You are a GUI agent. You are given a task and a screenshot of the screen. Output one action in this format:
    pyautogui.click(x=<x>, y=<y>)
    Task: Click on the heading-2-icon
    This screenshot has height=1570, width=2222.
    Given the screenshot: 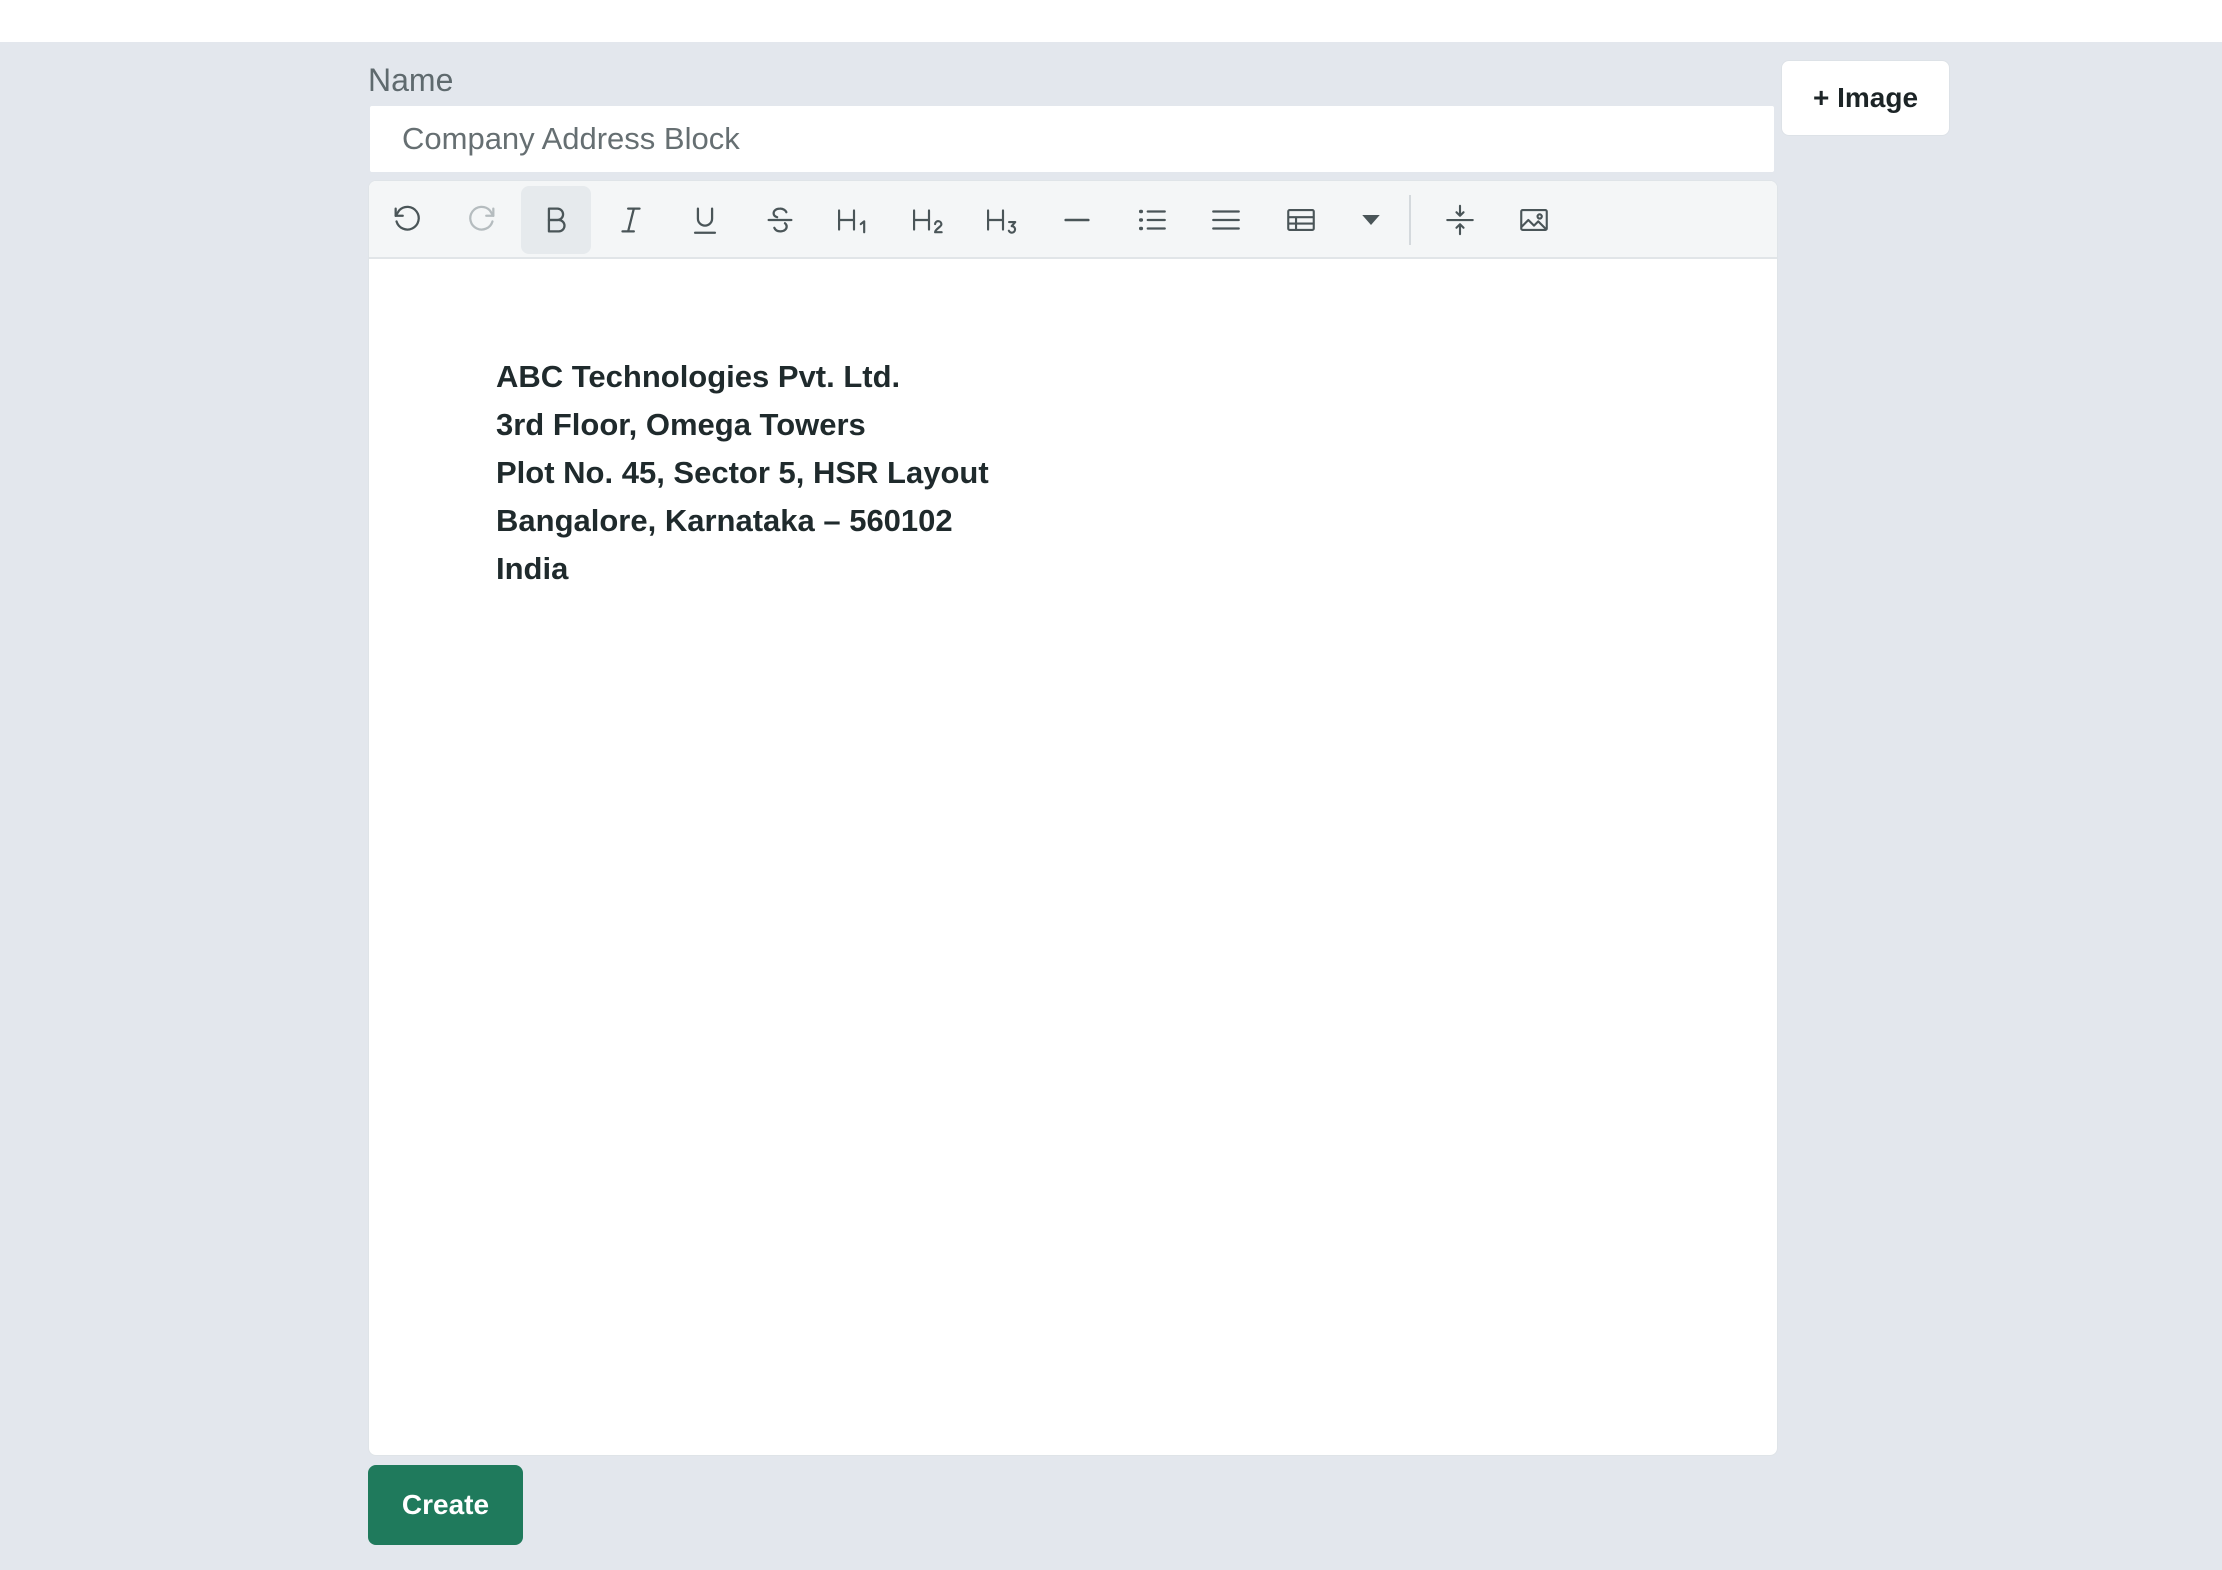 What is the action you would take?
    pyautogui.click(x=927, y=221)
    